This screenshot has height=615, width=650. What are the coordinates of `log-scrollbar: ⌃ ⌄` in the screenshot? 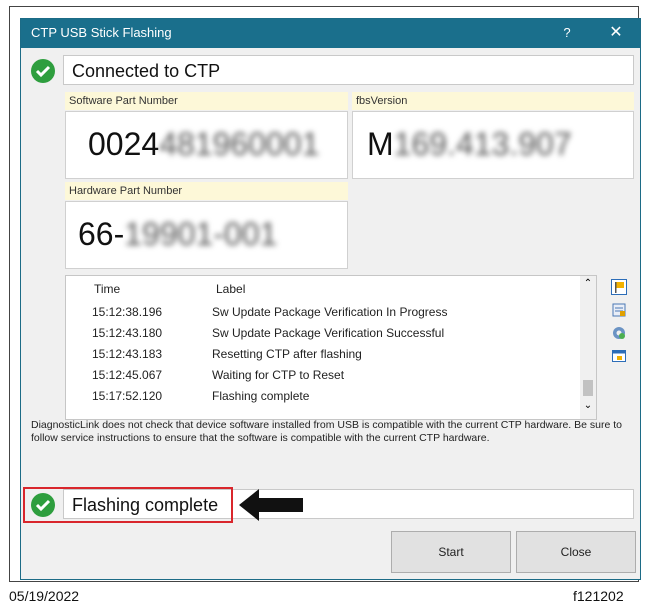 It's located at (588, 347).